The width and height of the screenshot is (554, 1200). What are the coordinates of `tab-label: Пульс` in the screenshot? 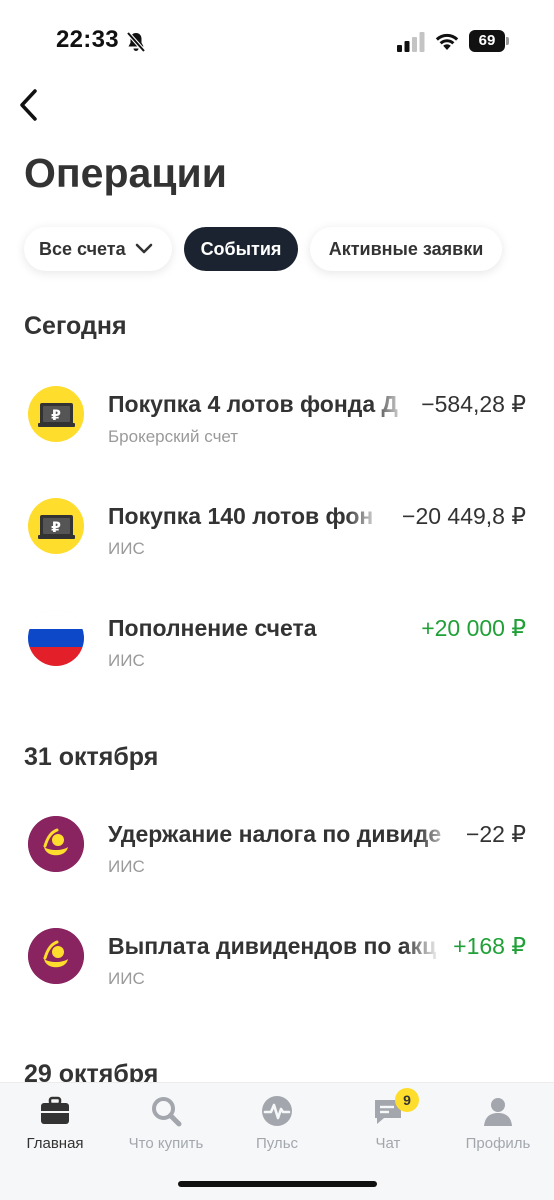 It's located at (277, 1143).